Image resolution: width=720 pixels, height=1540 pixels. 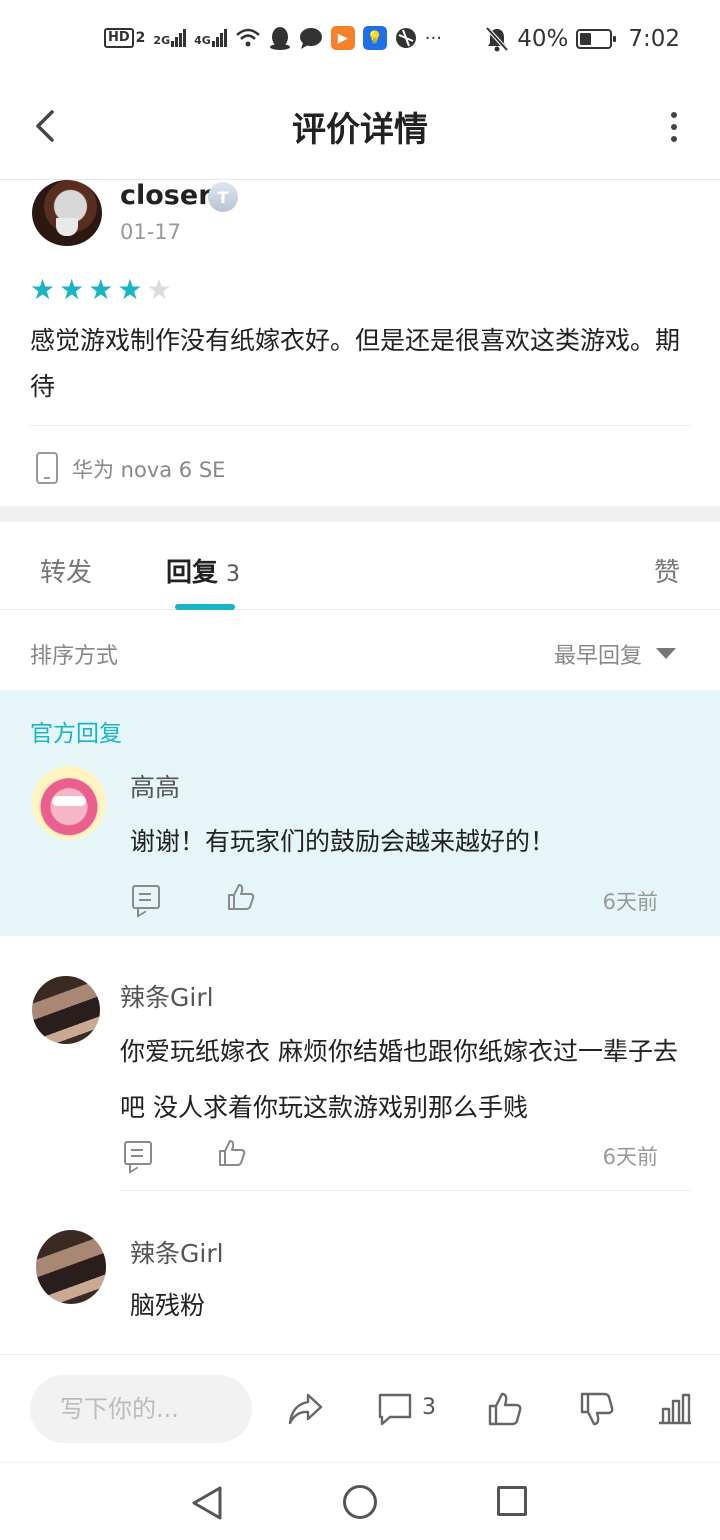 I want to click on status-bar: HD 2 2G 4G ▶ 💡 ··· 40% 7:02, so click(x=360, y=42).